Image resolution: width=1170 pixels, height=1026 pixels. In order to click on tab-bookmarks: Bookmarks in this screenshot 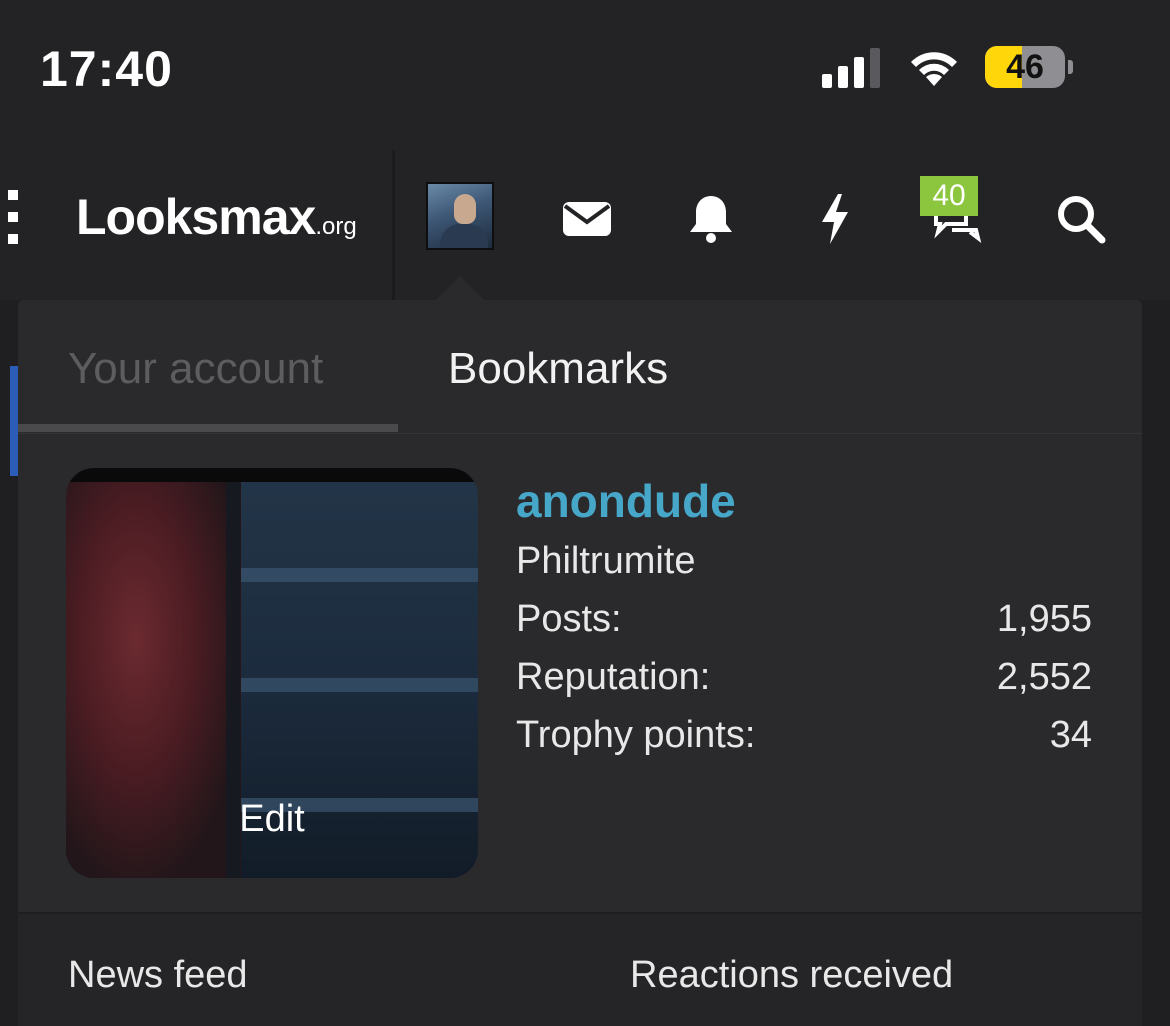, I will do `click(558, 369)`.